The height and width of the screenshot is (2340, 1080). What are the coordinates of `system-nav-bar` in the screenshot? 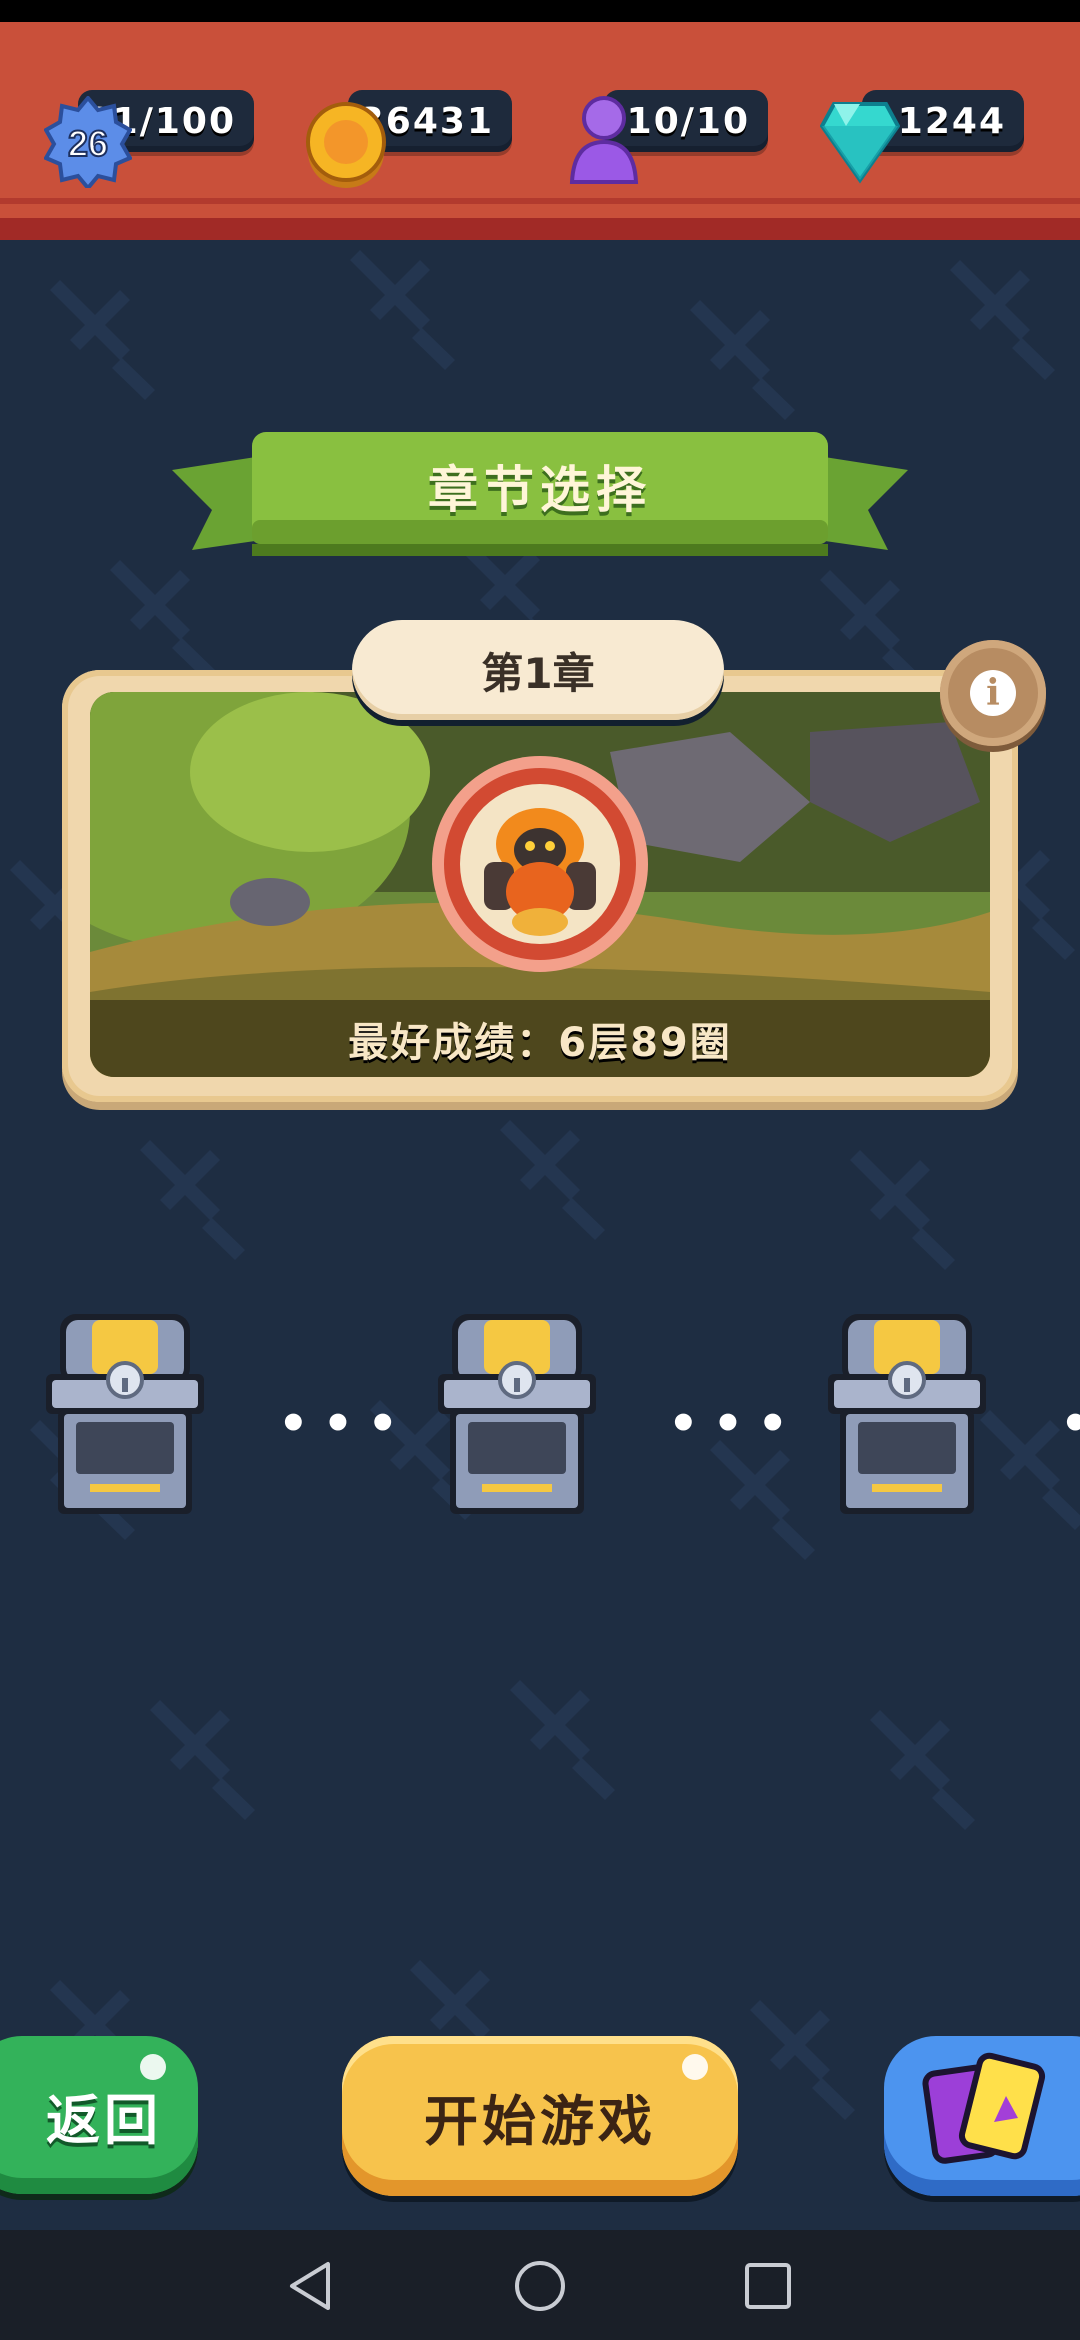 It's located at (540, 2285).